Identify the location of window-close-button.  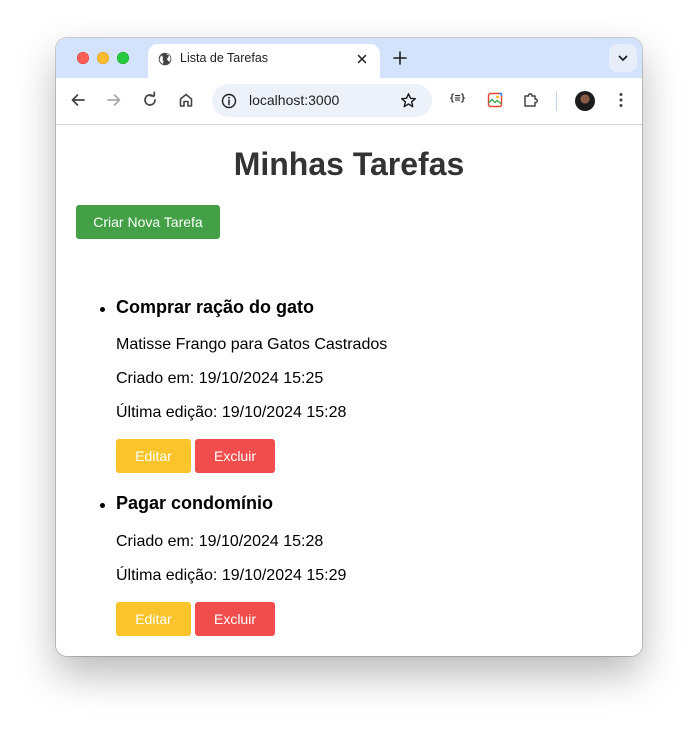
(83, 58).